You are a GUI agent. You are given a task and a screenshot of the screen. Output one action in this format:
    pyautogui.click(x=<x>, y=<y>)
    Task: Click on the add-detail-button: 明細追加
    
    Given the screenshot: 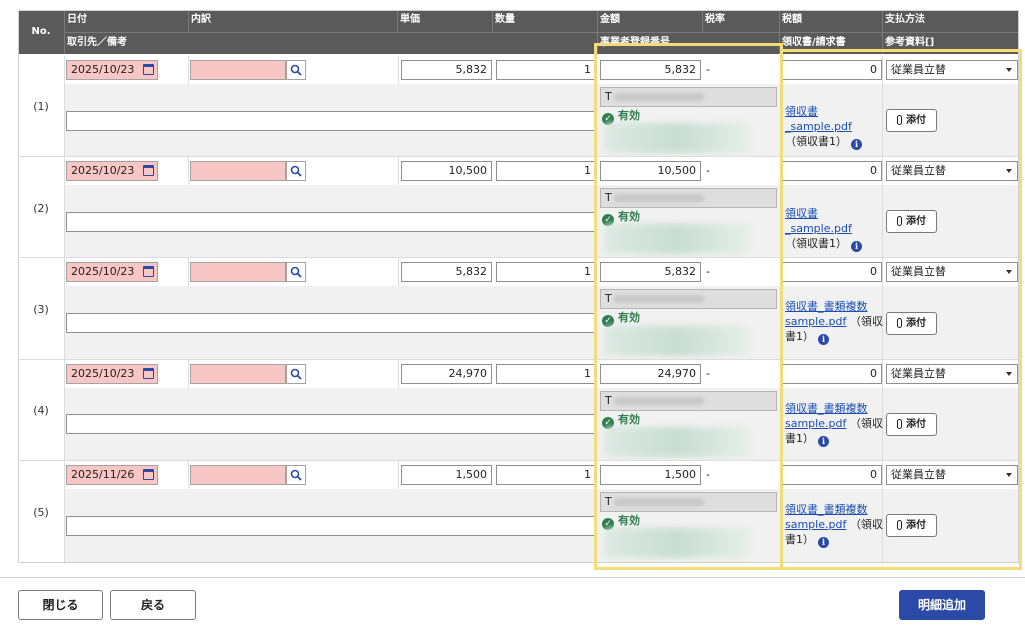 What is the action you would take?
    pyautogui.click(x=942, y=605)
    